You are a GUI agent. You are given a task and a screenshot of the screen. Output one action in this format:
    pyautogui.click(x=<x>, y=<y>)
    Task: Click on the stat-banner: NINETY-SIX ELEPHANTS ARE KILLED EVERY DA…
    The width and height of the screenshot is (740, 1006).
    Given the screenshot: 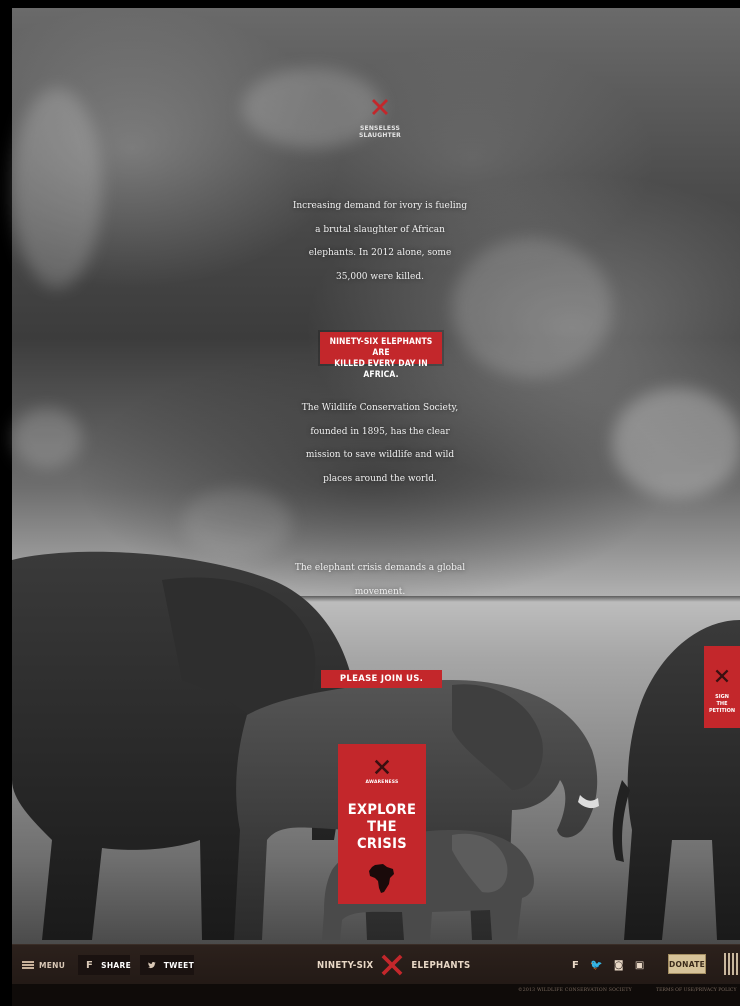 What is the action you would take?
    pyautogui.click(x=381, y=356)
    